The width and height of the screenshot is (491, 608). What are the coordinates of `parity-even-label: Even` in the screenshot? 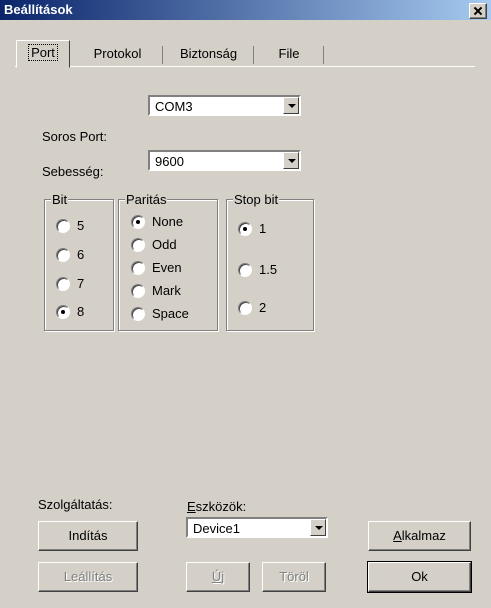 It's located at (167, 267).